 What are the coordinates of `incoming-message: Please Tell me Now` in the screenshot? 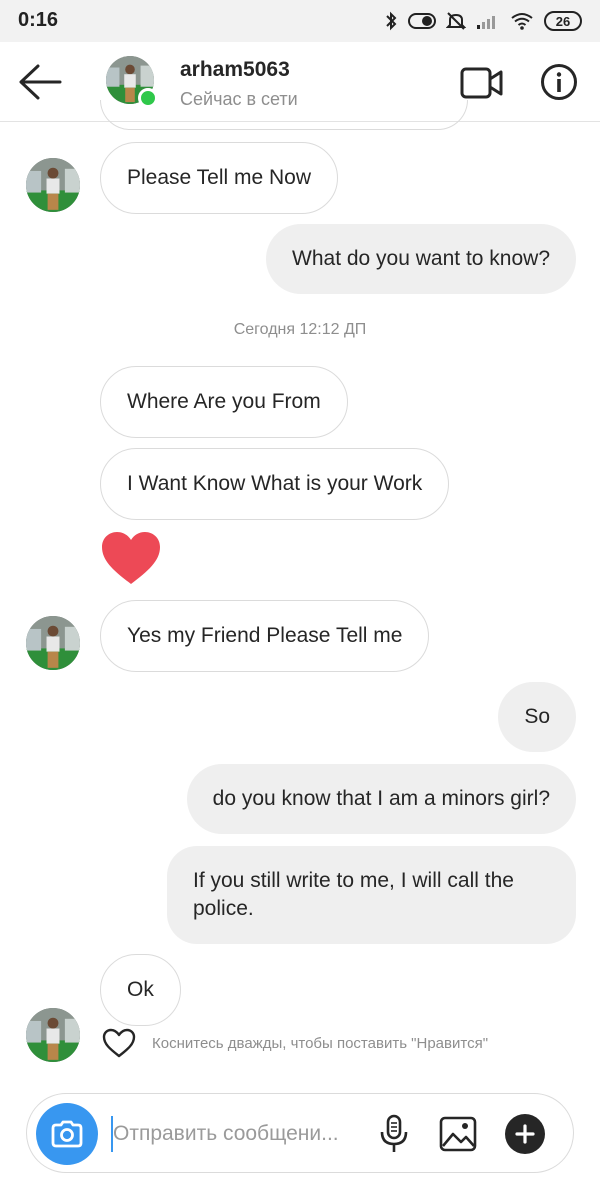 It's located at (219, 178).